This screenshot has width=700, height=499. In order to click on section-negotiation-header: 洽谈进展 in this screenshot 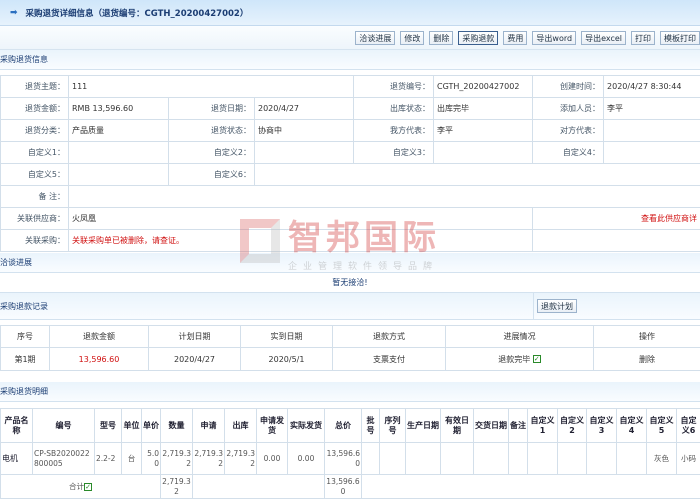, I will do `click(350, 263)`.